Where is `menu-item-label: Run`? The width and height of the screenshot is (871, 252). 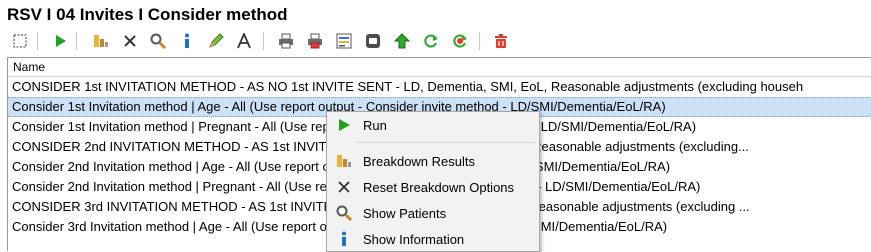 menu-item-label: Run is located at coordinates (375, 125).